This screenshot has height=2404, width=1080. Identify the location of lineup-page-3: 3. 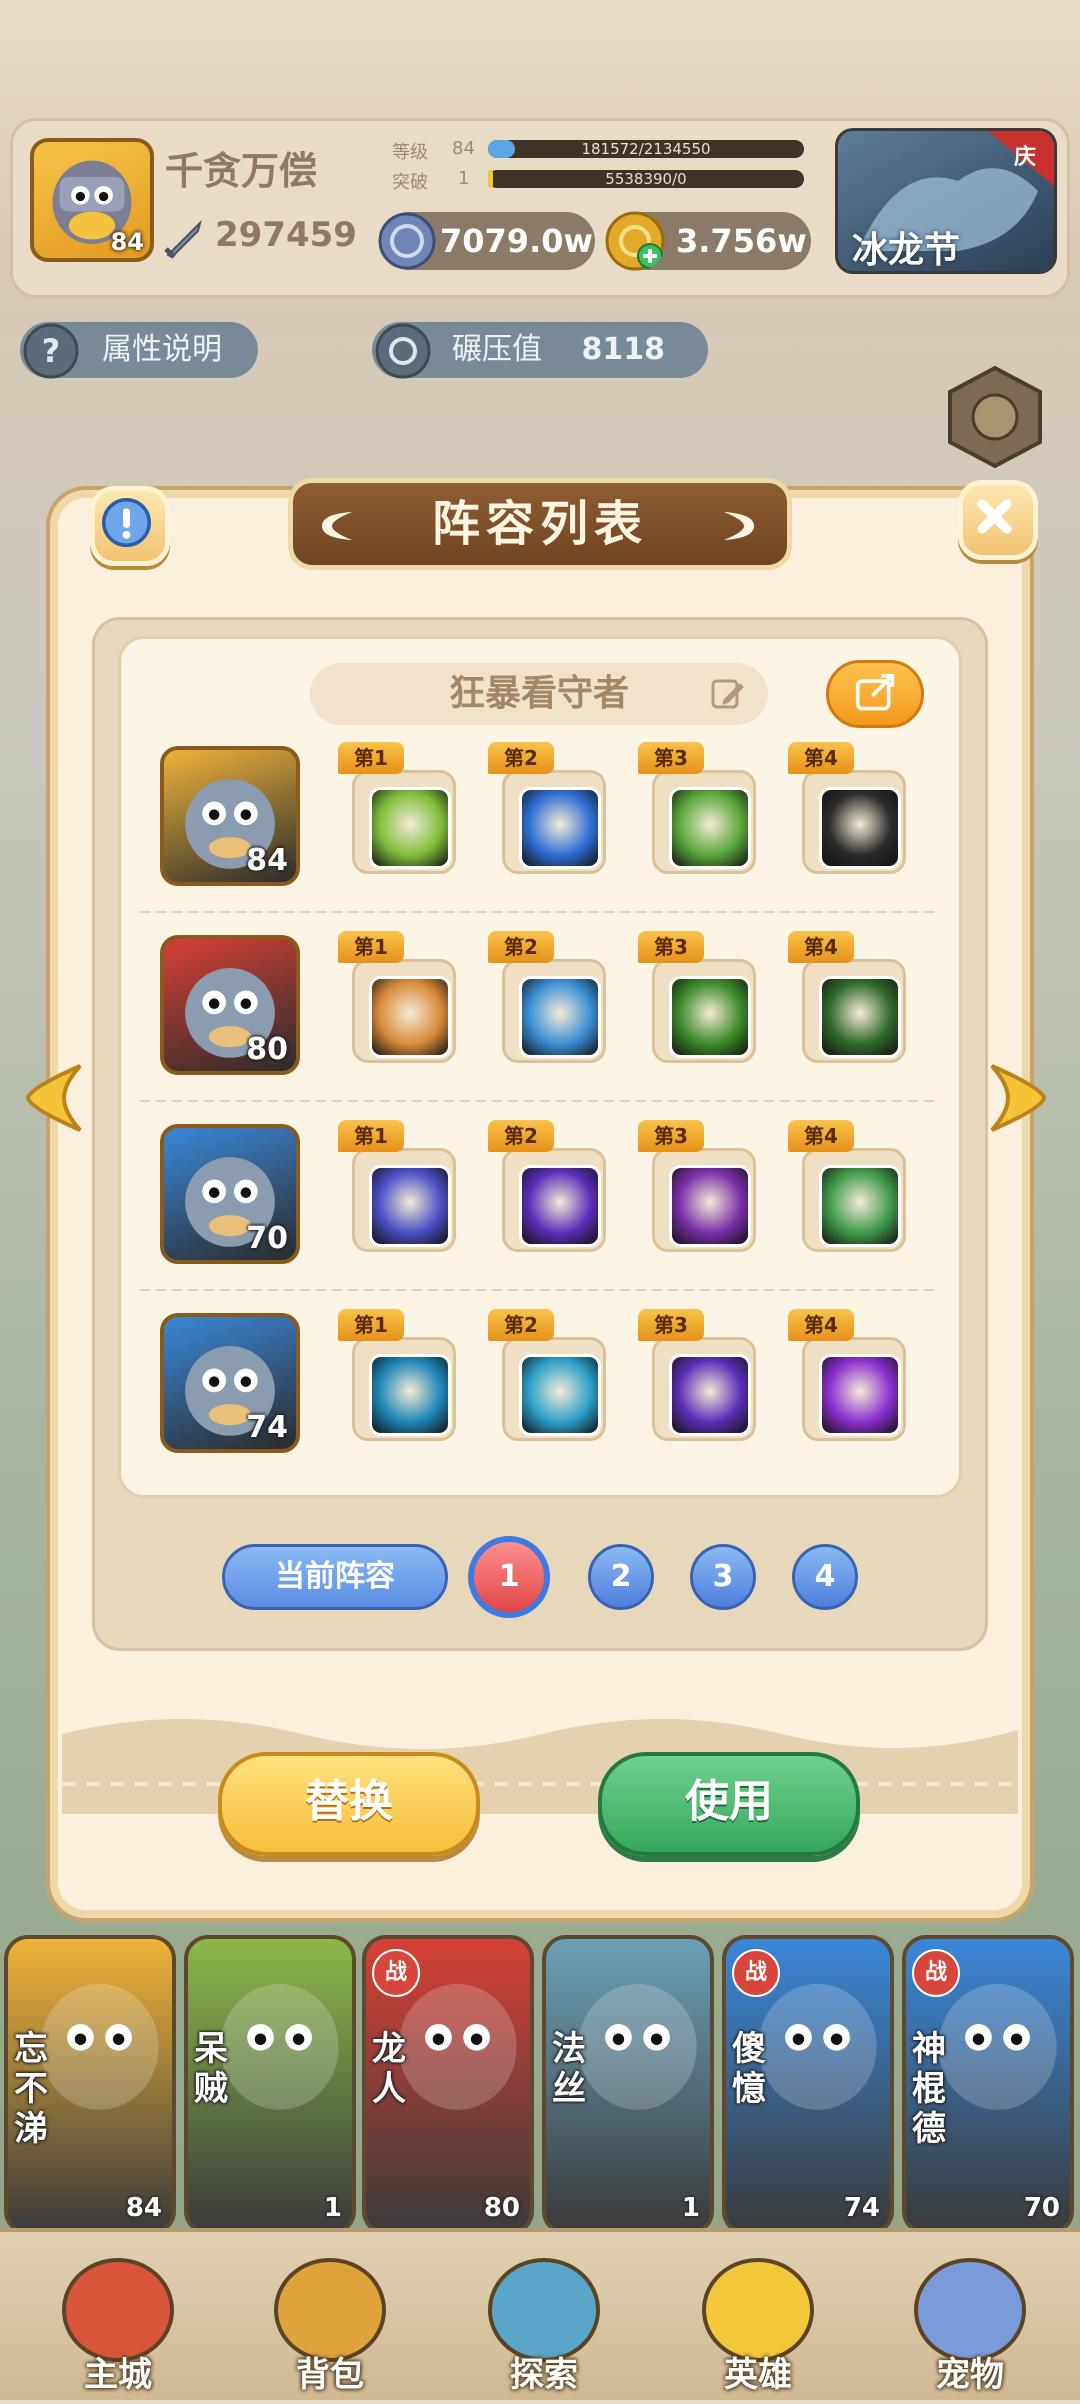
(723, 1577).